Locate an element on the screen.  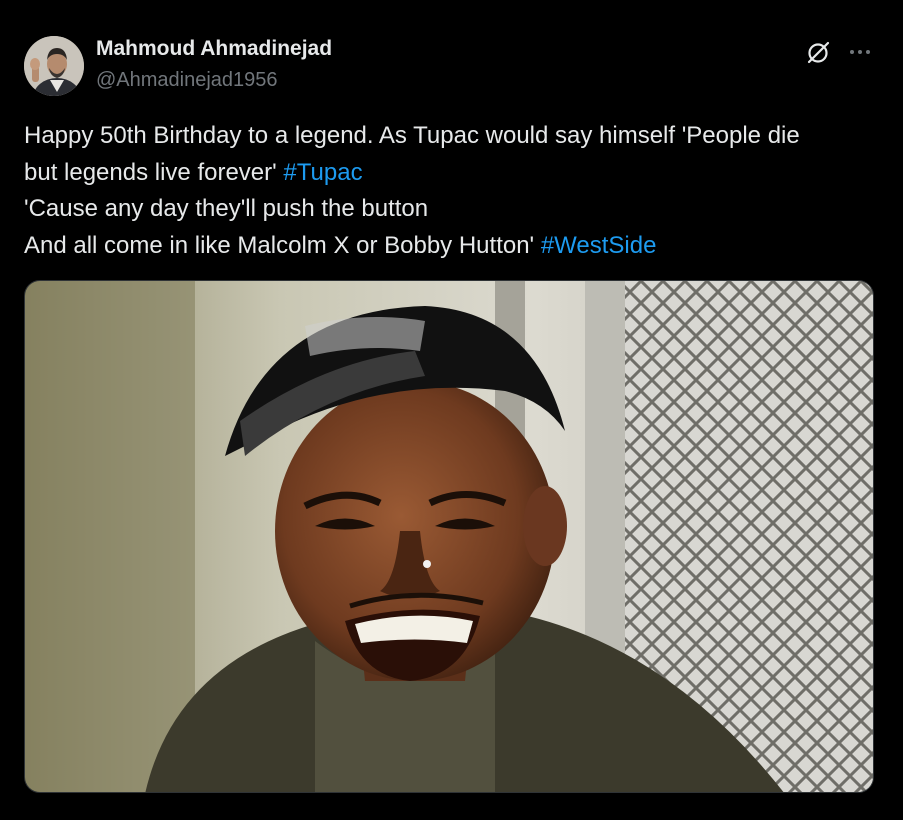
grok-icon is located at coordinates (818, 52).